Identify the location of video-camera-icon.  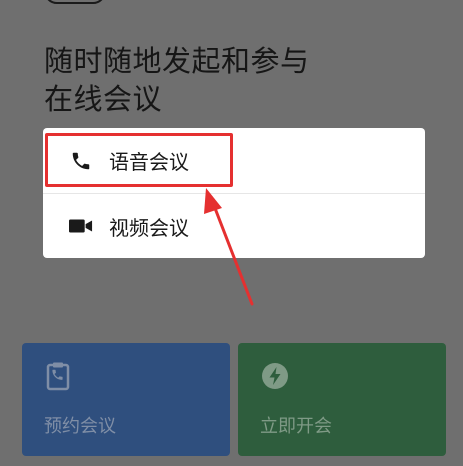
(81, 226).